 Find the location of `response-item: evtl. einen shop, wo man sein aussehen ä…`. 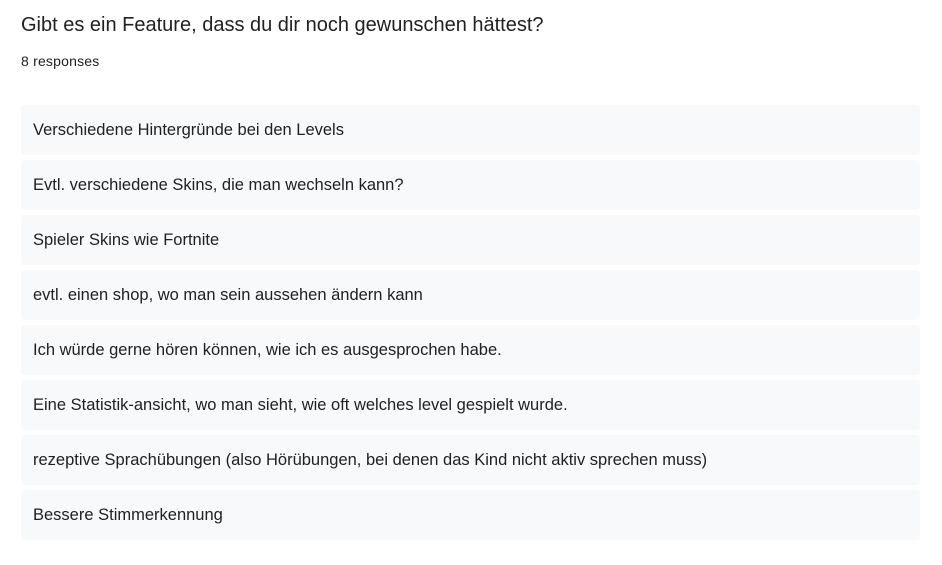

response-item: evtl. einen shop, wo man sein aussehen ä… is located at coordinates (470, 295).